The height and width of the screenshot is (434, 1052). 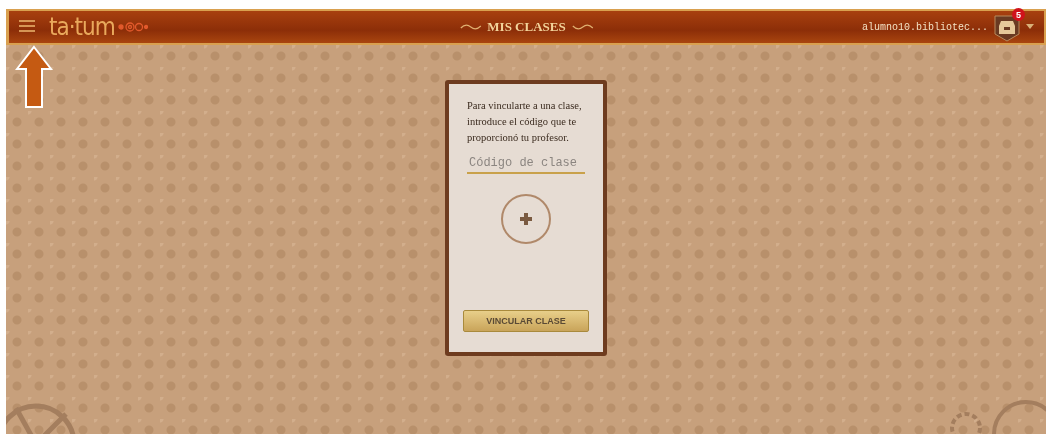 I want to click on code-field: Código de clase, so click(x=526, y=164).